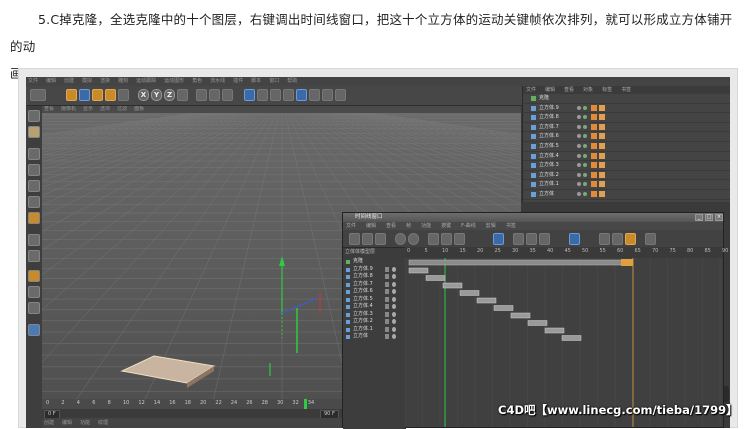  Describe the element at coordinates (489, 226) in the screenshot. I see `timeline-menu-item-7: 剪辑` at that location.